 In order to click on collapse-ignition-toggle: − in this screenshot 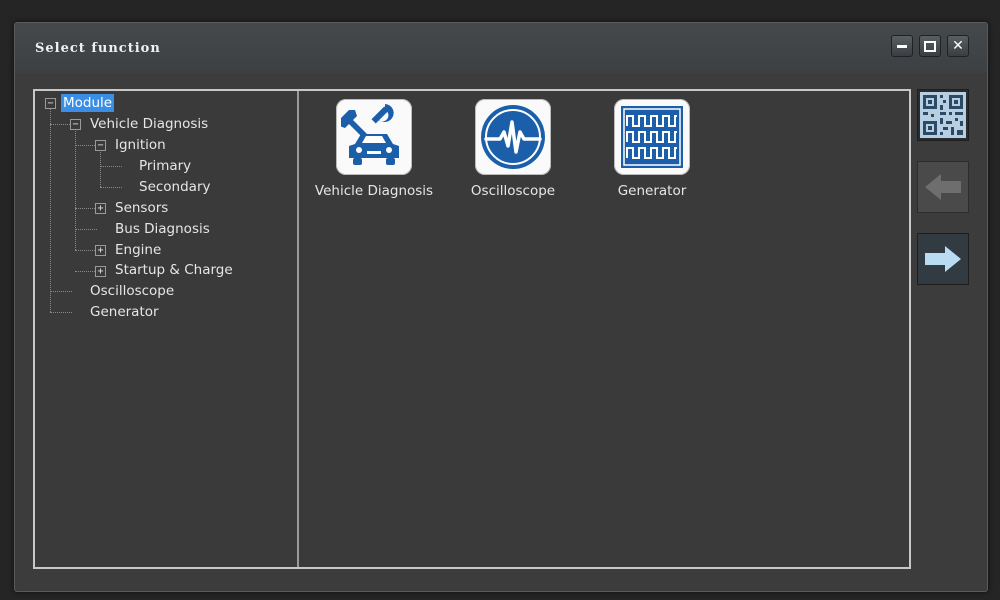, I will do `click(100, 145)`.